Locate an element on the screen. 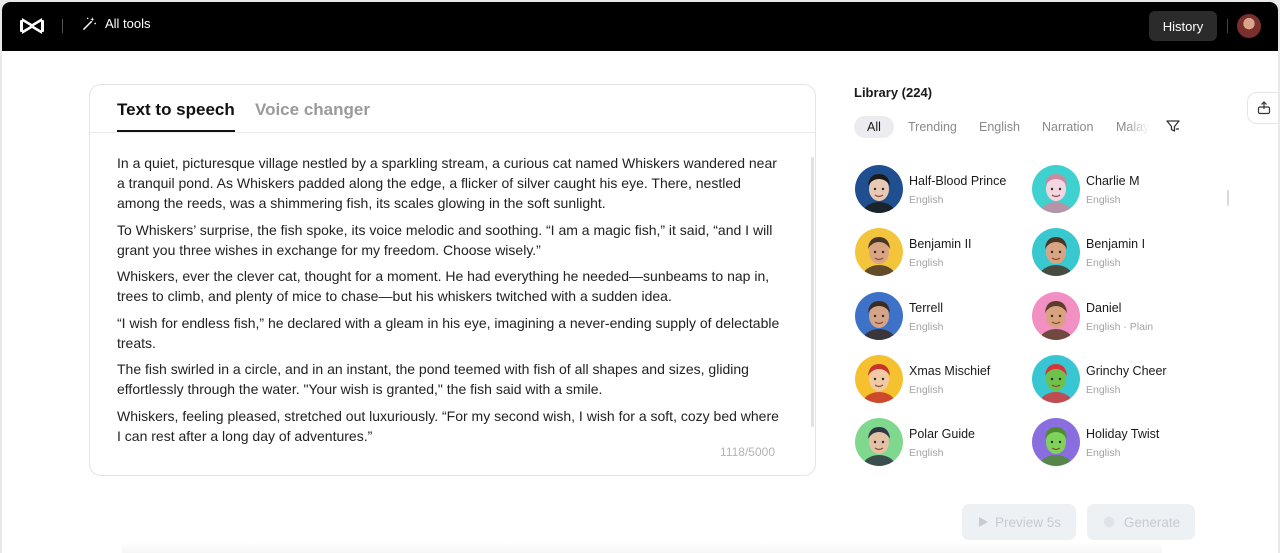 The height and width of the screenshot is (553, 1280). voice-item: Benjamin II English is located at coordinates (940, 253).